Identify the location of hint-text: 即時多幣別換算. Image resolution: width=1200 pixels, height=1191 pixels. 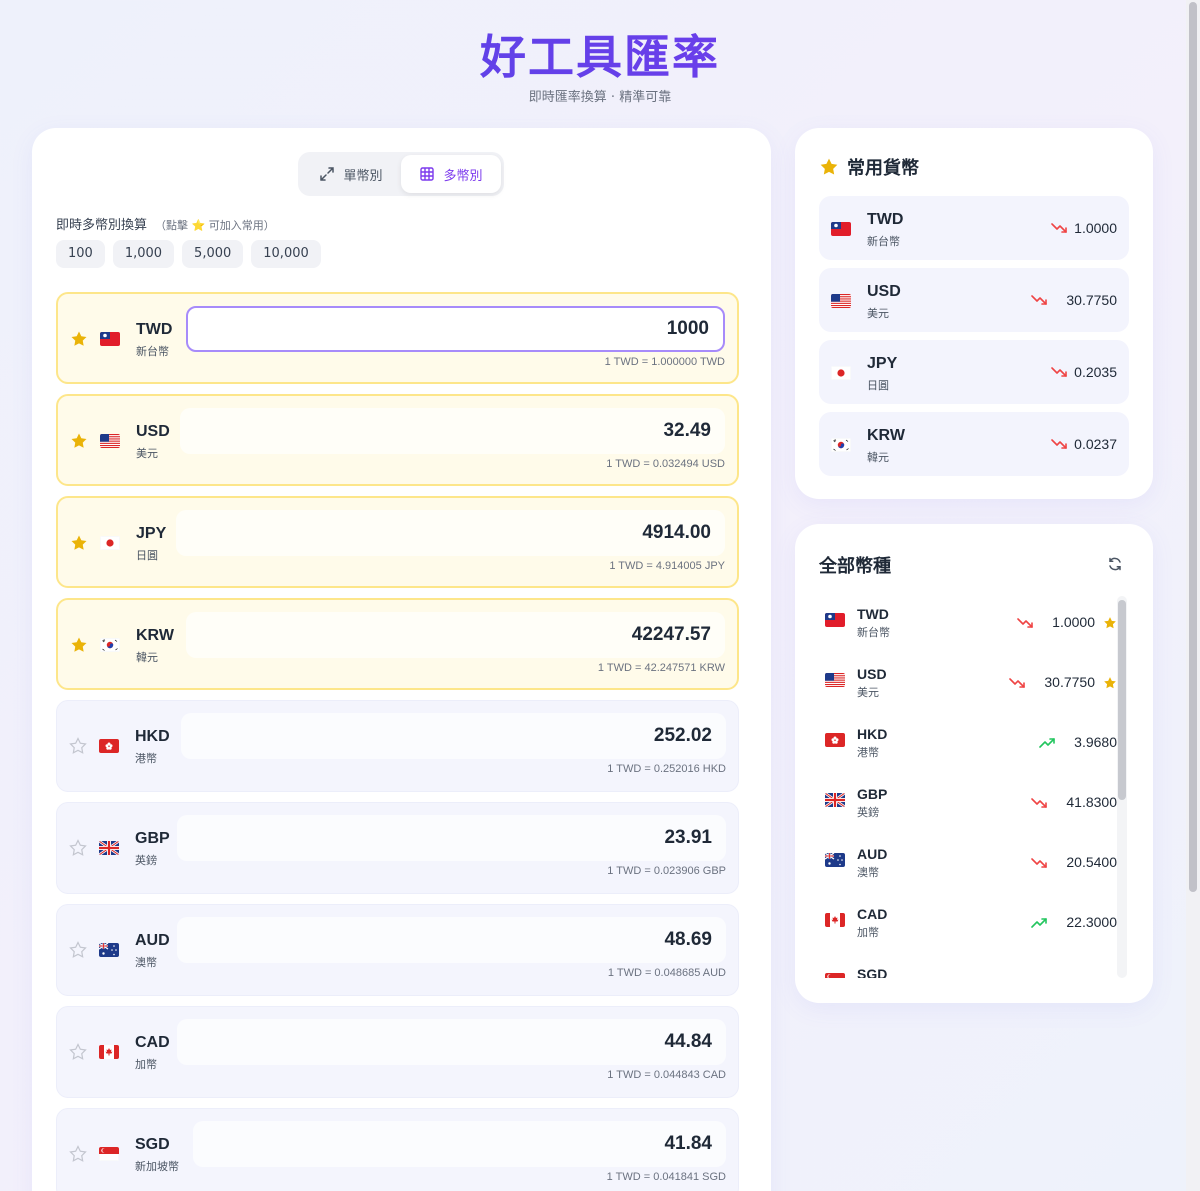
(102, 225).